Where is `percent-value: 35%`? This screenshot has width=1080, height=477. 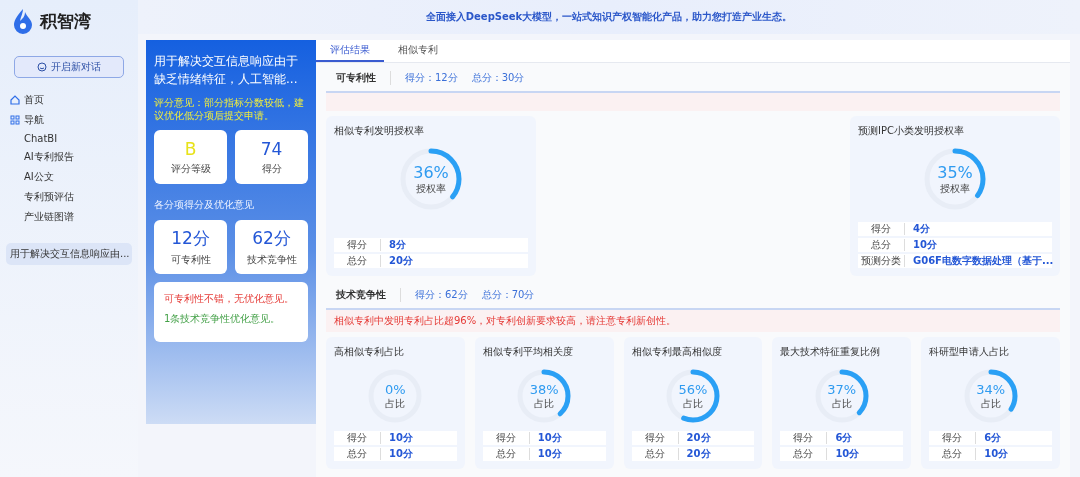
percent-value: 35% is located at coordinates (955, 172).